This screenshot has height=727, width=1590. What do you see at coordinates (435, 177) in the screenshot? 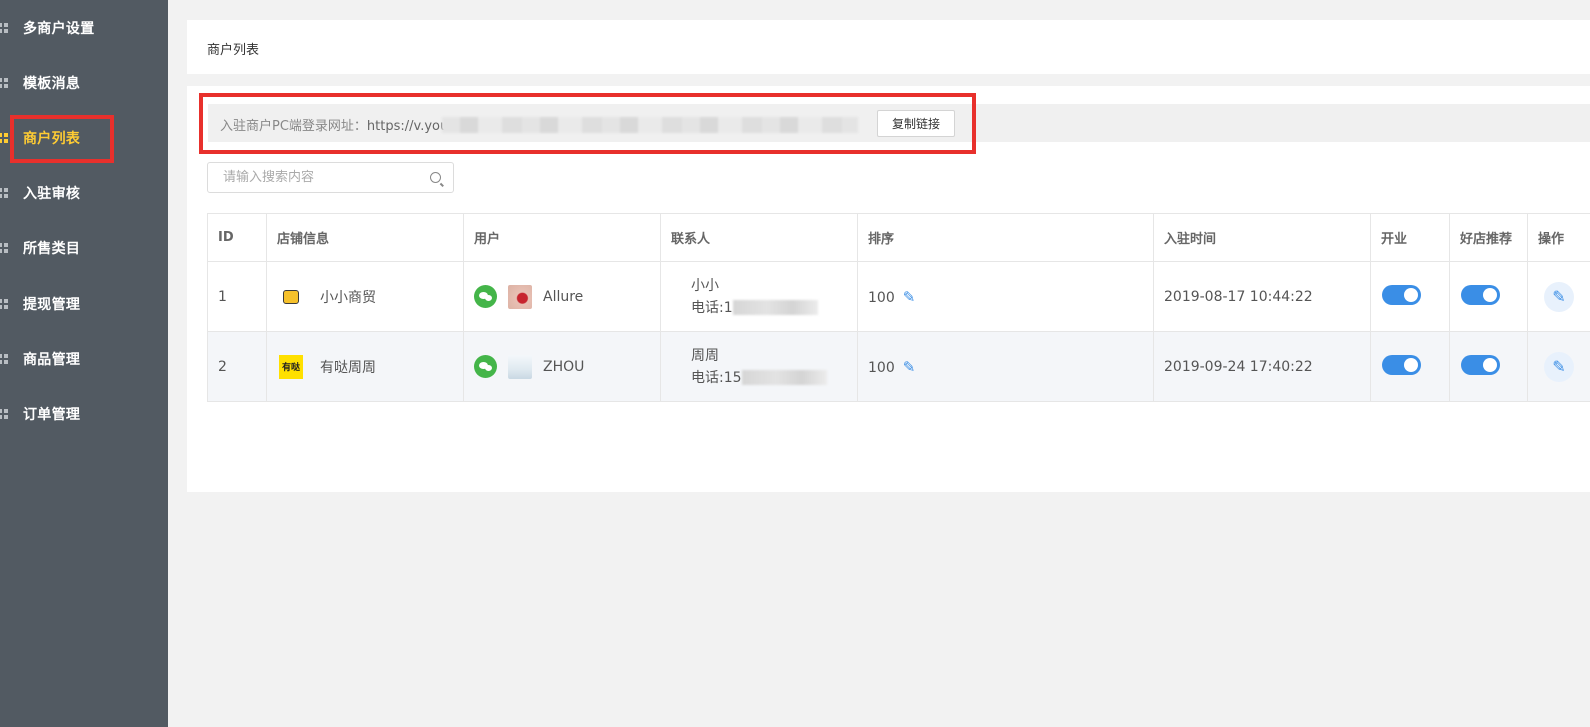
I see `search-icon` at bounding box center [435, 177].